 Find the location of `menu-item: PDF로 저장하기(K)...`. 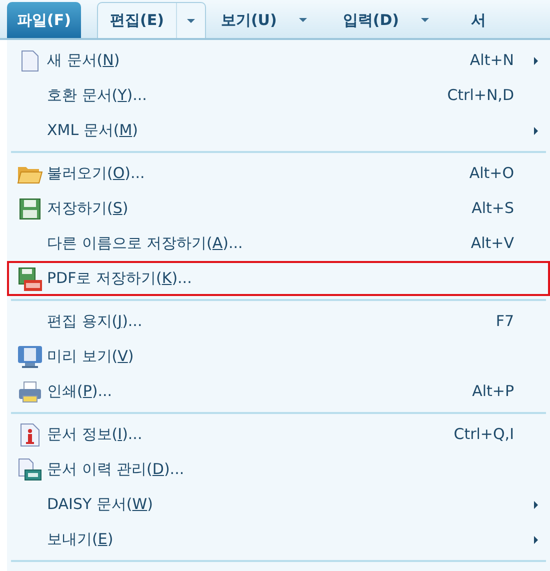

menu-item: PDF로 저장하기(K)... is located at coordinates (278, 278).